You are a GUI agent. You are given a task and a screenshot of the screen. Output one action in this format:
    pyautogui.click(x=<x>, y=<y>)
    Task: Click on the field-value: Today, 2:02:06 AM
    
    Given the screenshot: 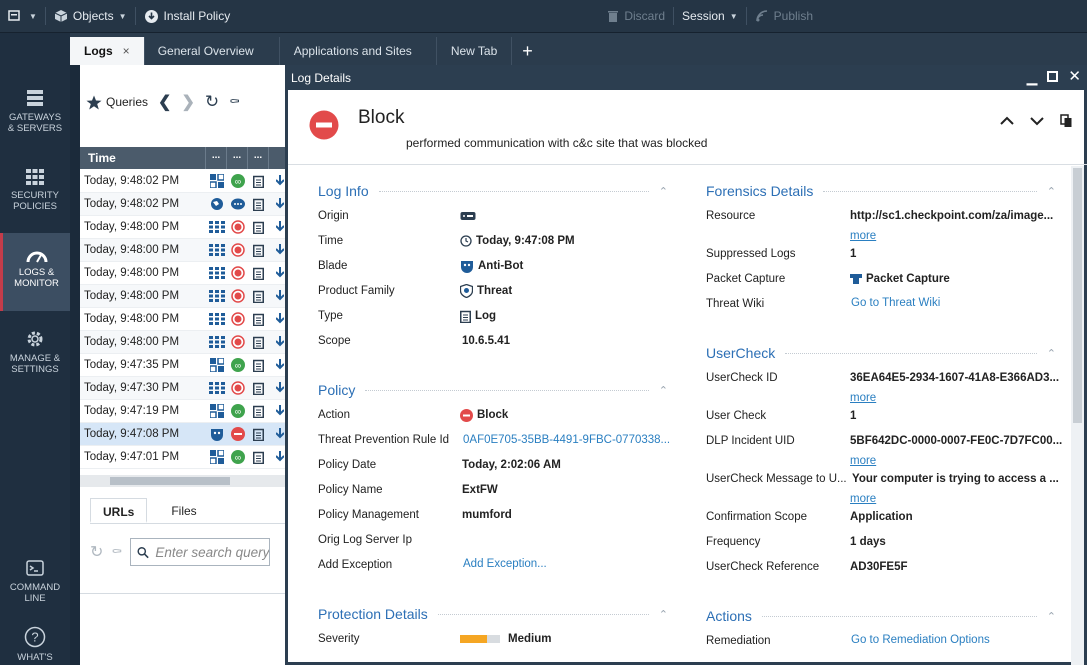 What is the action you would take?
    pyautogui.click(x=511, y=465)
    